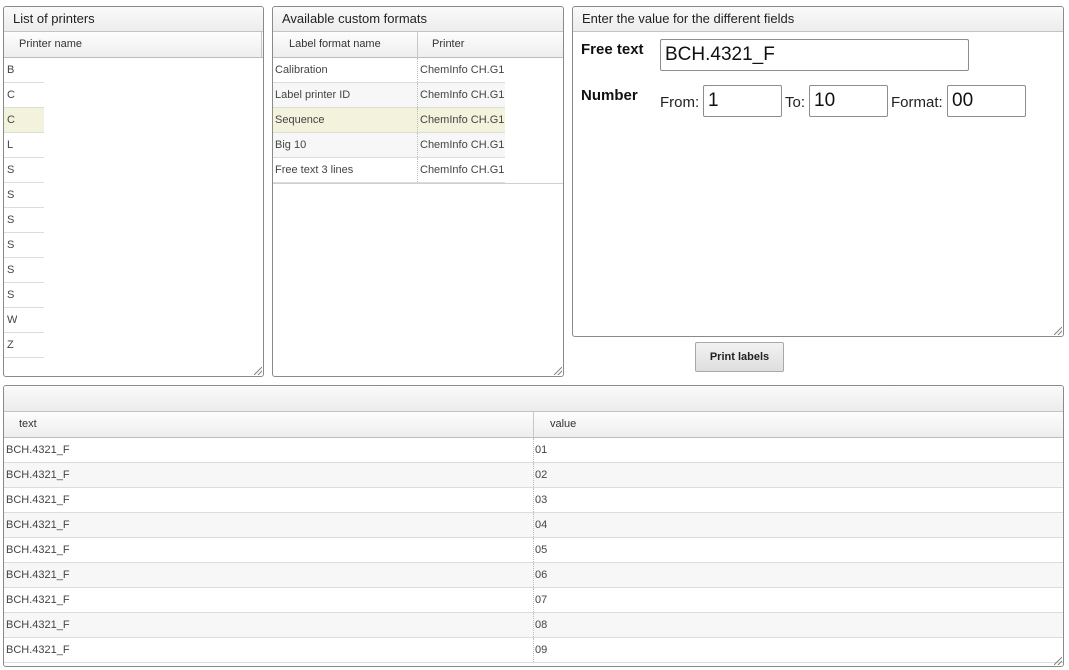 The width and height of the screenshot is (1069, 670). What do you see at coordinates (418, 19) in the screenshot?
I see `formats-panel-title: Available custom formats` at bounding box center [418, 19].